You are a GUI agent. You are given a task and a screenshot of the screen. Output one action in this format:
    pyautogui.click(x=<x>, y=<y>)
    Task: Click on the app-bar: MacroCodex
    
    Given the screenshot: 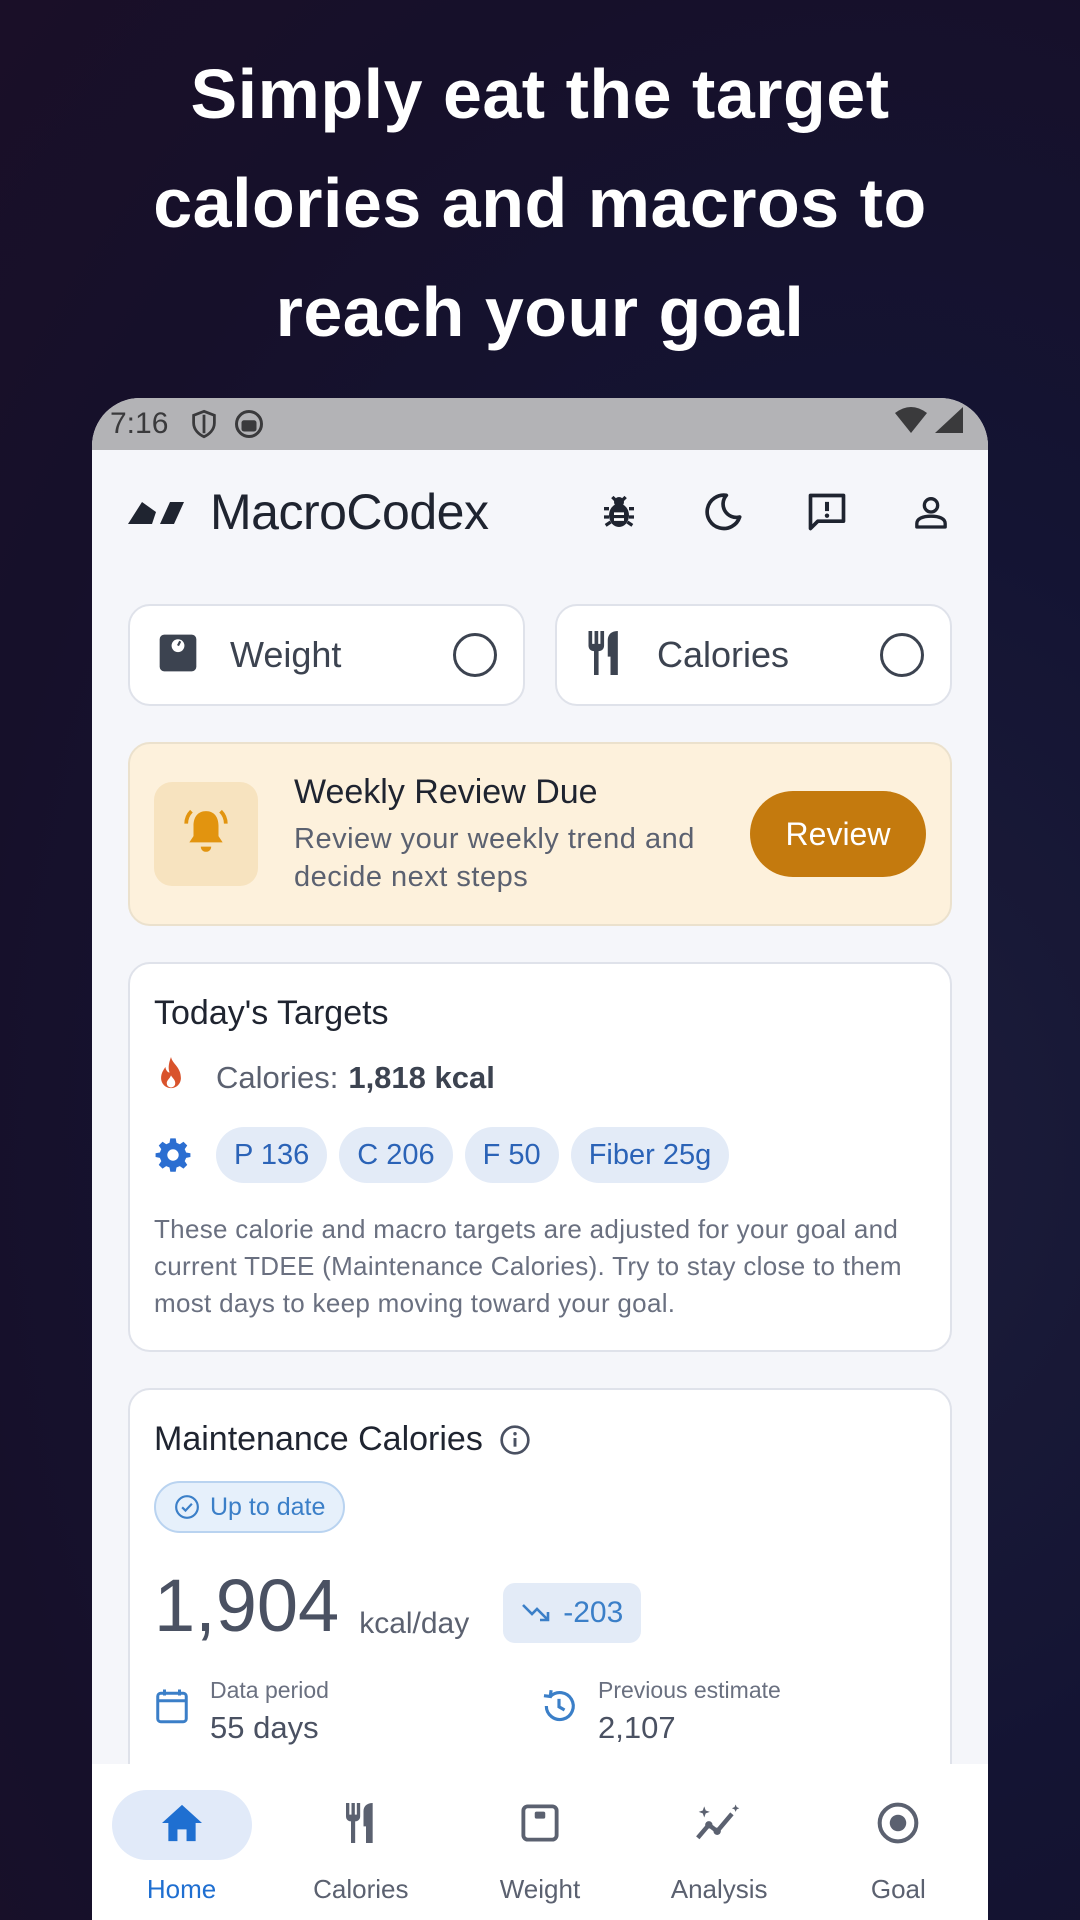 What is the action you would take?
    pyautogui.click(x=540, y=512)
    